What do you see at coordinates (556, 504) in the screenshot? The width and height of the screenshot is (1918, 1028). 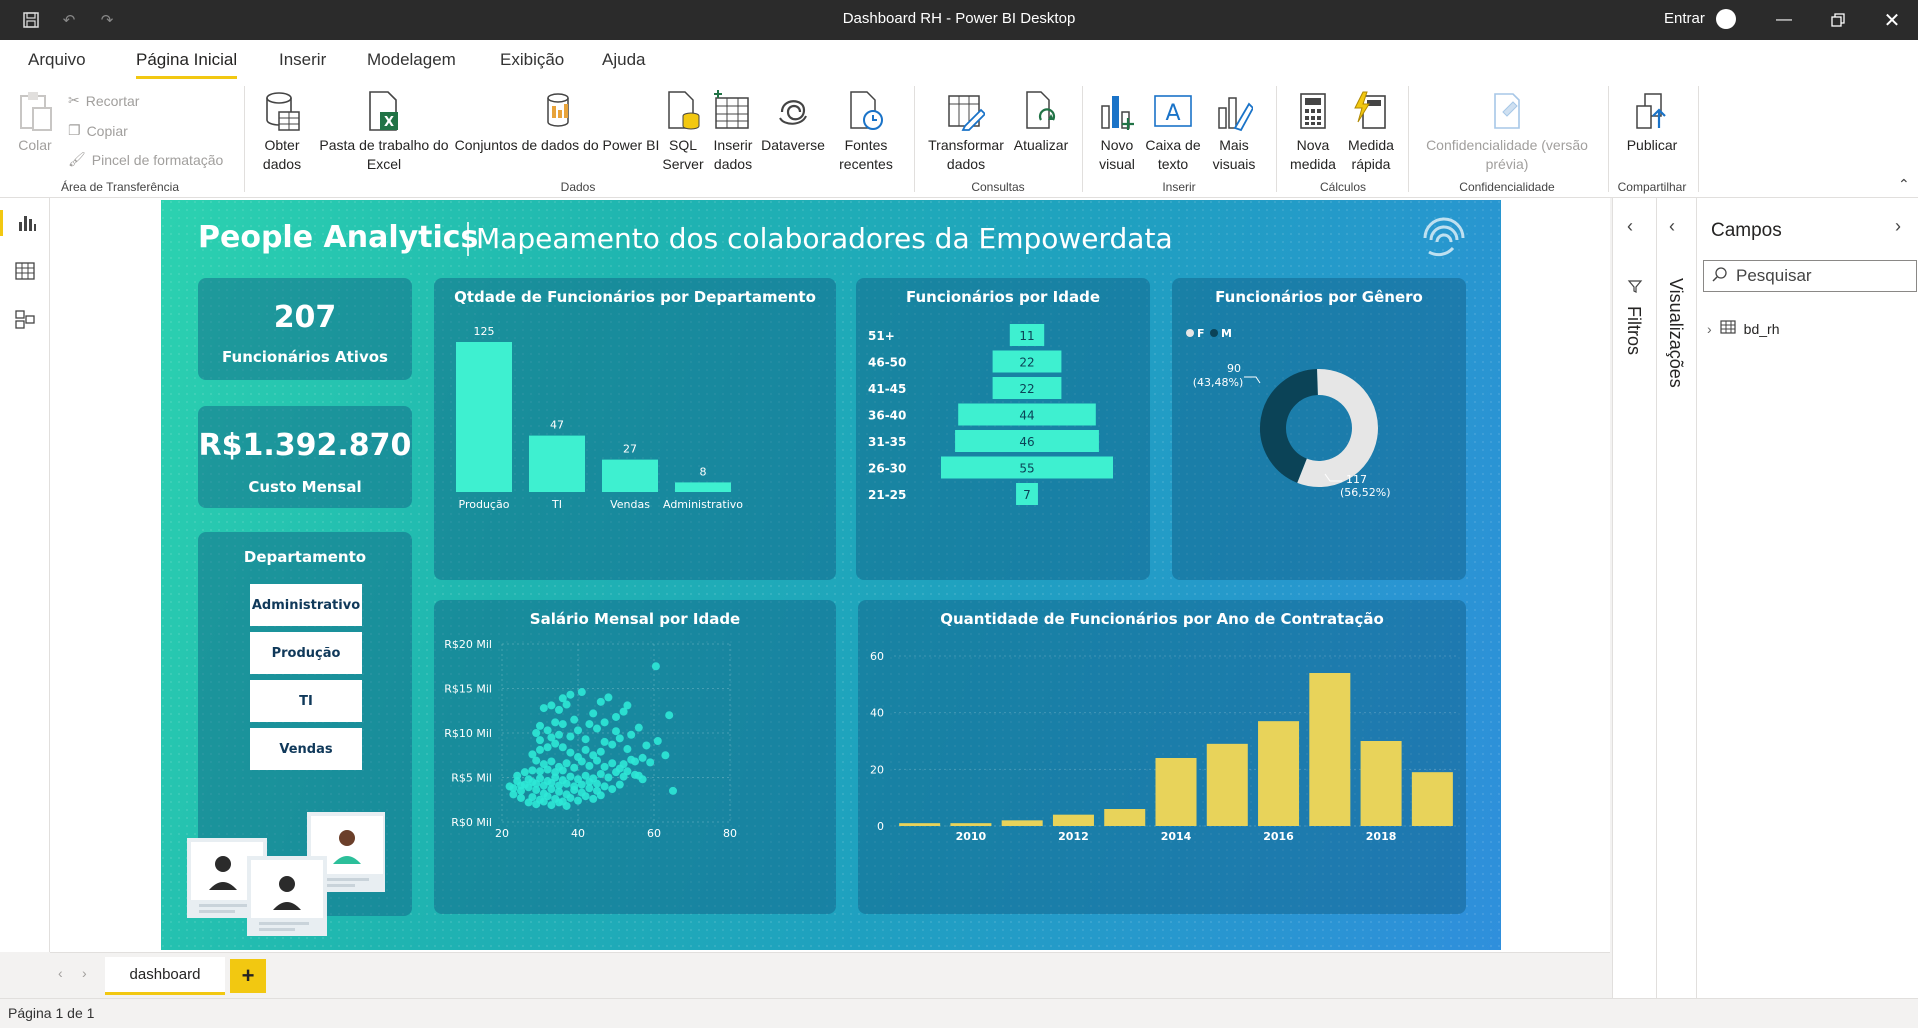 I see `dept-category-label: TI` at bounding box center [556, 504].